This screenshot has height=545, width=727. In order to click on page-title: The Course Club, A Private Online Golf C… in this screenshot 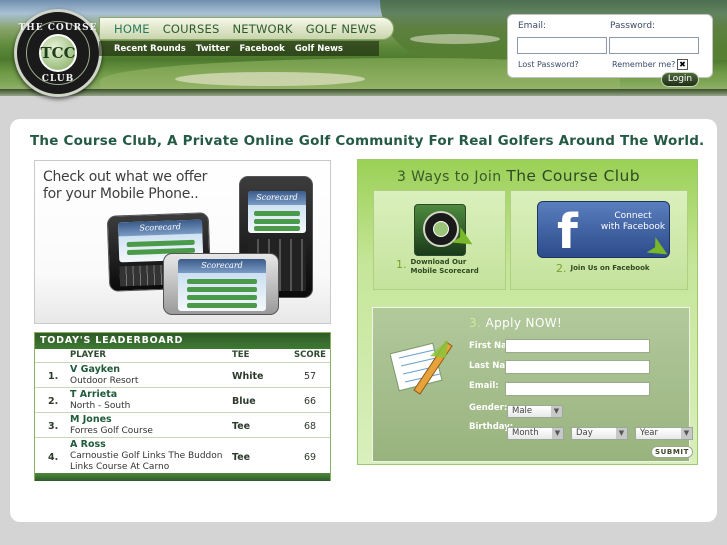, I will do `click(367, 141)`.